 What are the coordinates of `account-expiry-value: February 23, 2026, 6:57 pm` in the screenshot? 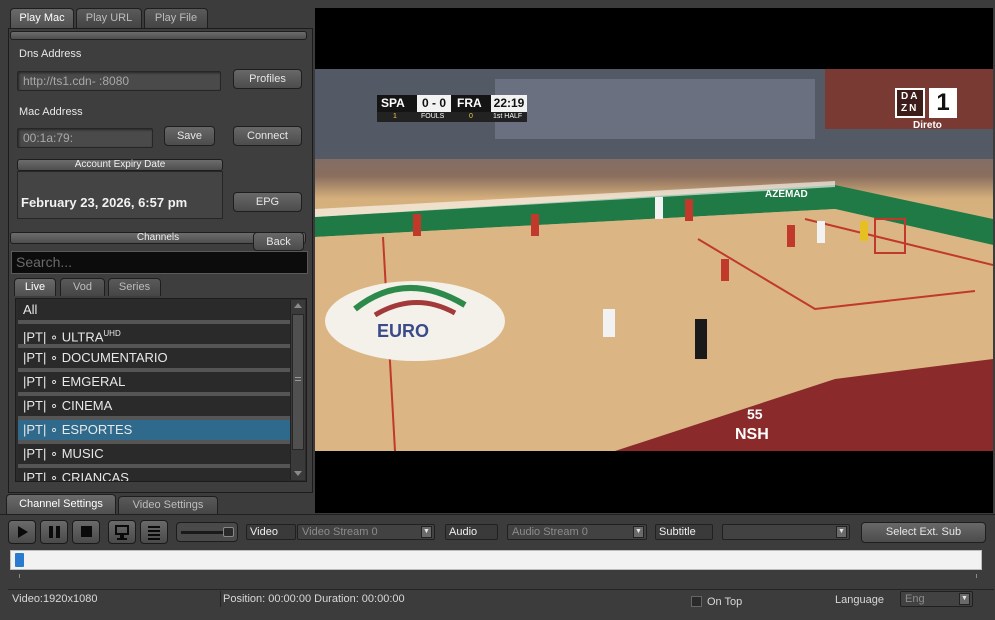 It's located at (104, 202).